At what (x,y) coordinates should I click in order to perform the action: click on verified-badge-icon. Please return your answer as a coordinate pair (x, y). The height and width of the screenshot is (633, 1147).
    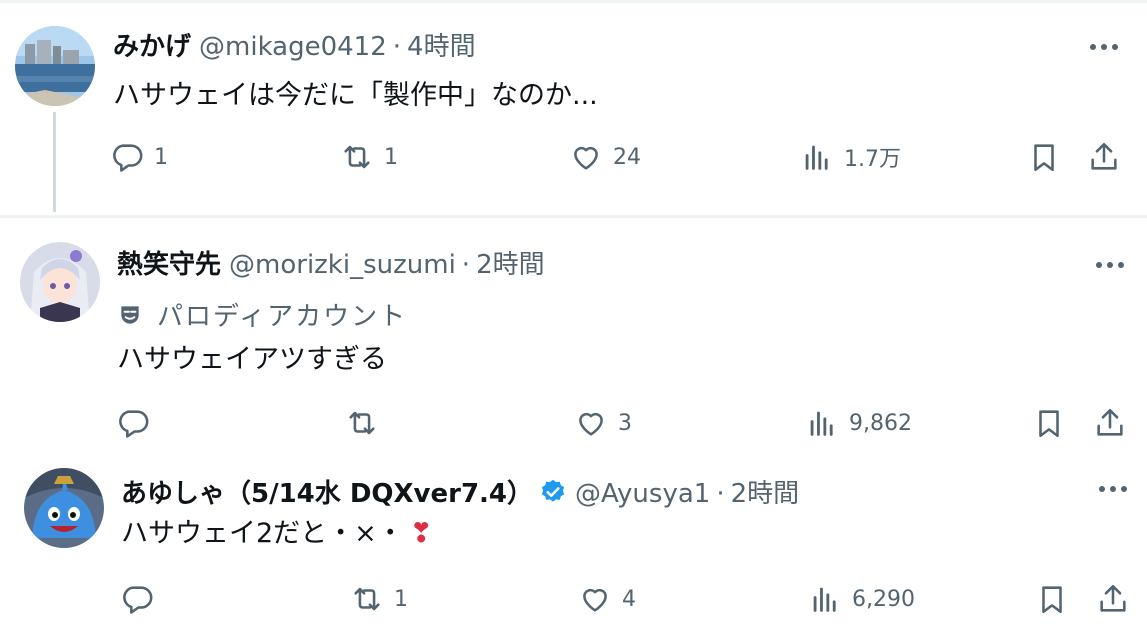
    Looking at the image, I should click on (553, 492).